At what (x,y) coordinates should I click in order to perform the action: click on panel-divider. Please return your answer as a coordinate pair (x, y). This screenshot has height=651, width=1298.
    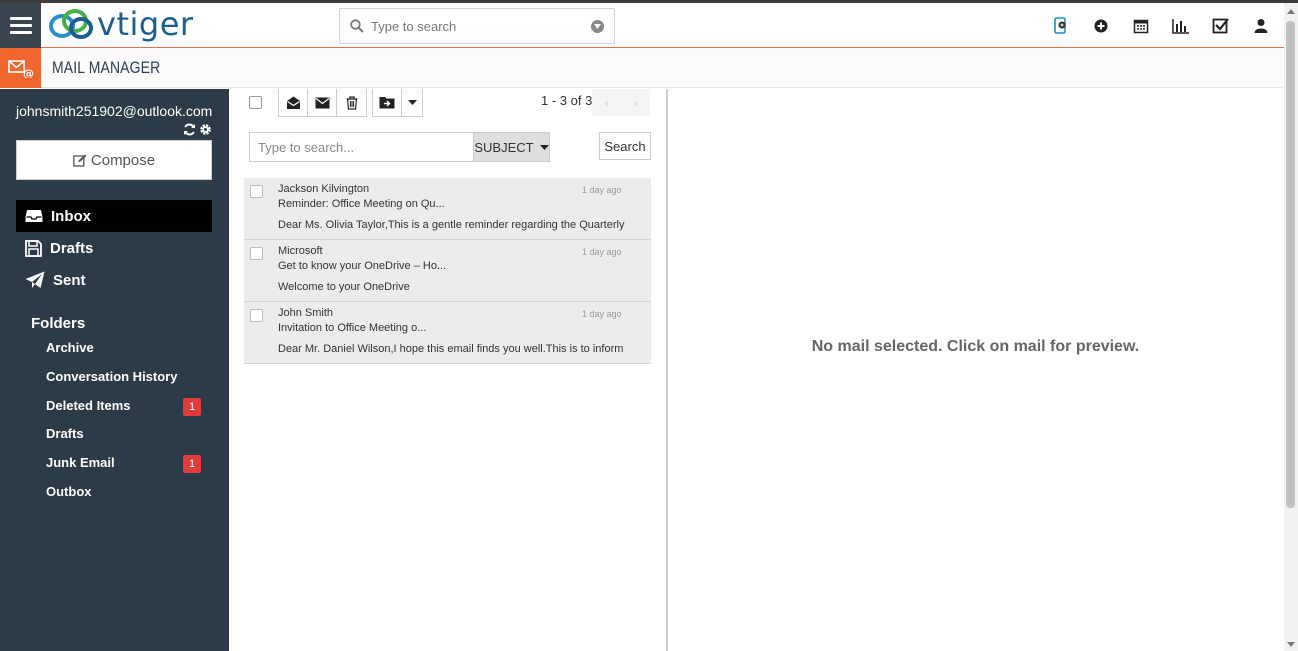
    Looking at the image, I should click on (667, 370).